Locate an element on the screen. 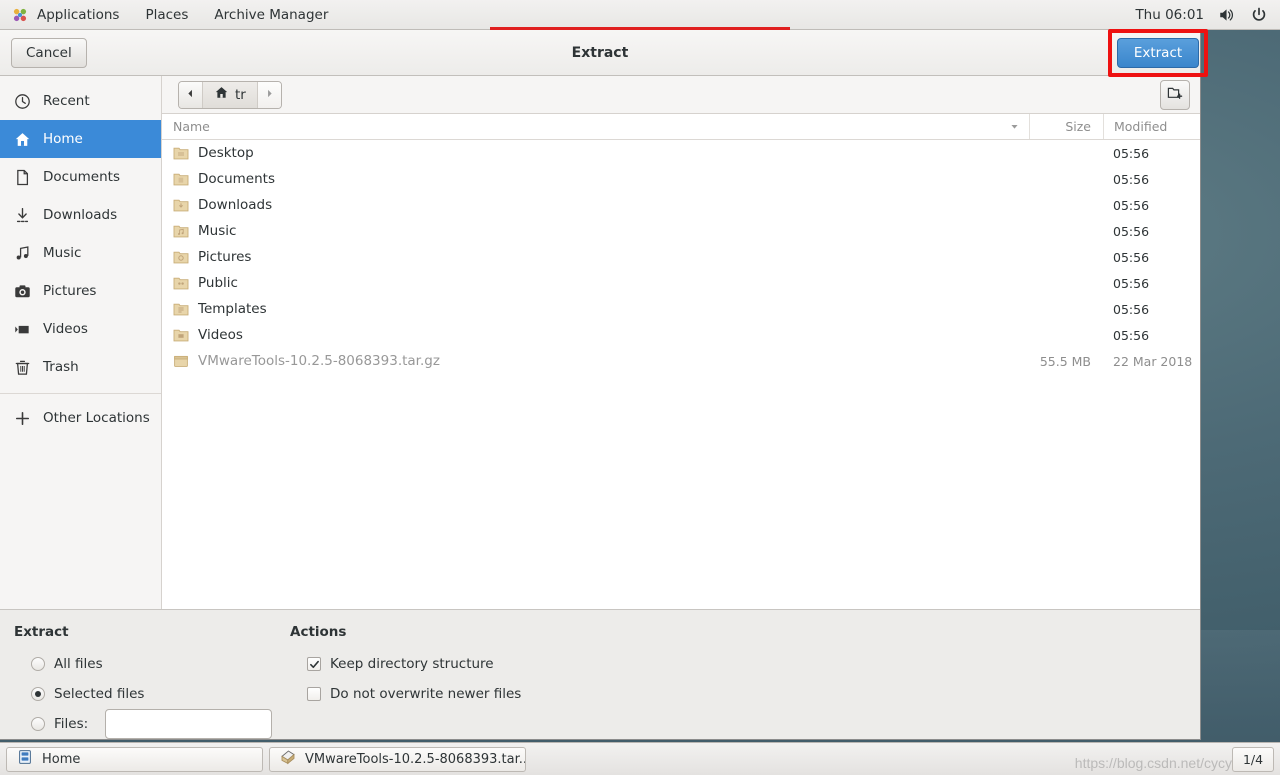 The image size is (1280, 775). file-list-column-headers: Name Size Modified is located at coordinates (681, 127).